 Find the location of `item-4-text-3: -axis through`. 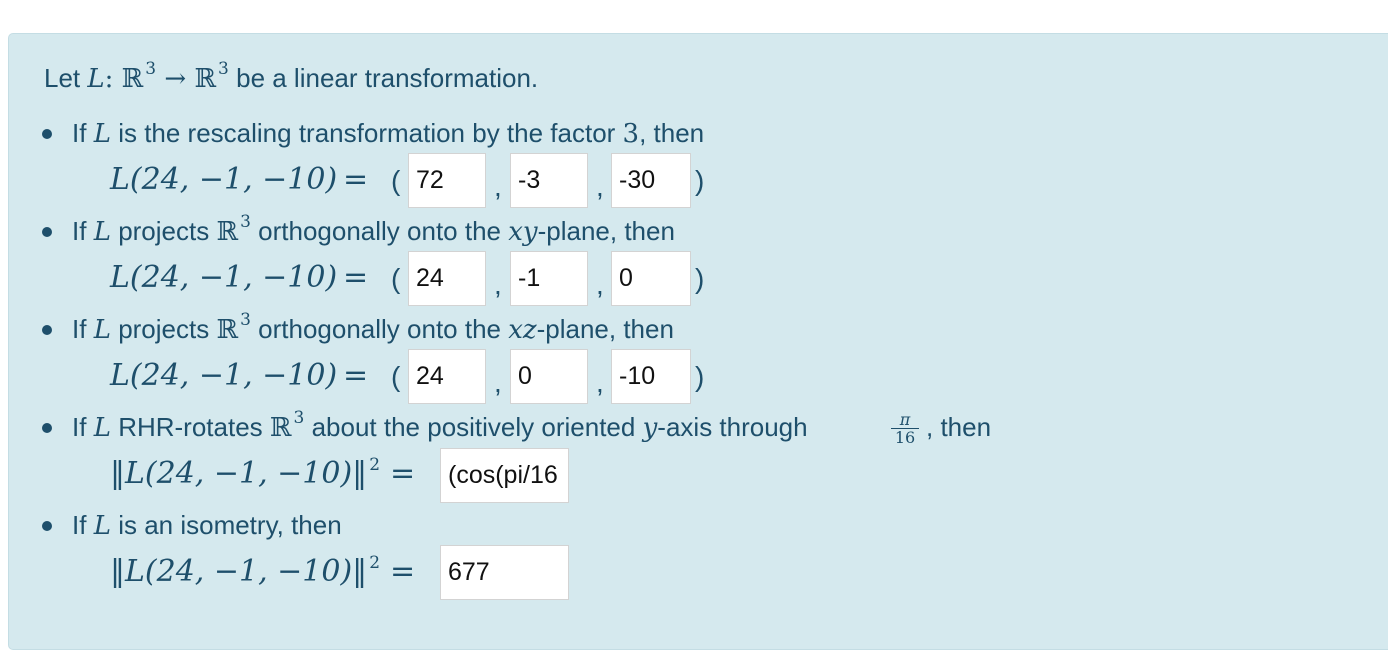

item-4-text-3: -axis through is located at coordinates (732, 427).